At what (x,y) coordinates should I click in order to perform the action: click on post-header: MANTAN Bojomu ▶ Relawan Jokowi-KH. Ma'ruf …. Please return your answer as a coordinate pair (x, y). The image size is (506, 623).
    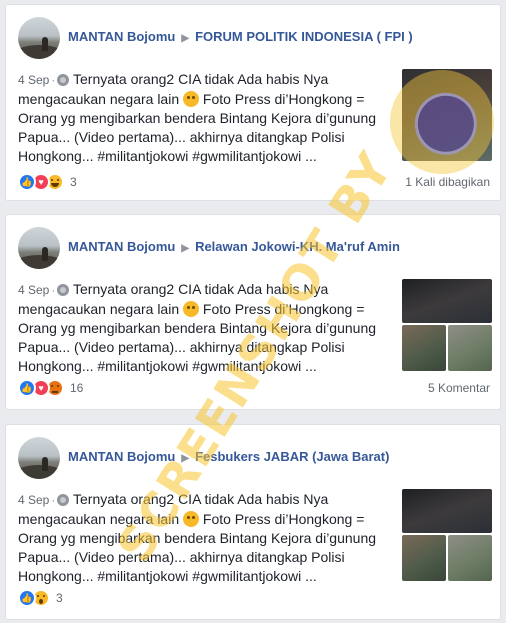
    Looking at the image, I should click on (234, 248).